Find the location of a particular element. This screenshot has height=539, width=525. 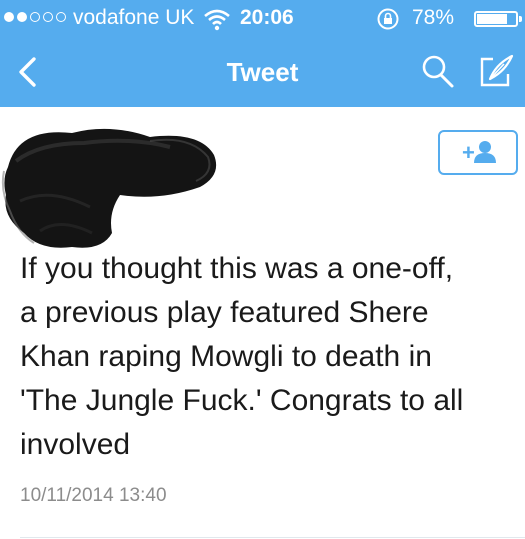

carrier-name: vodafone UK is located at coordinates (134, 17).